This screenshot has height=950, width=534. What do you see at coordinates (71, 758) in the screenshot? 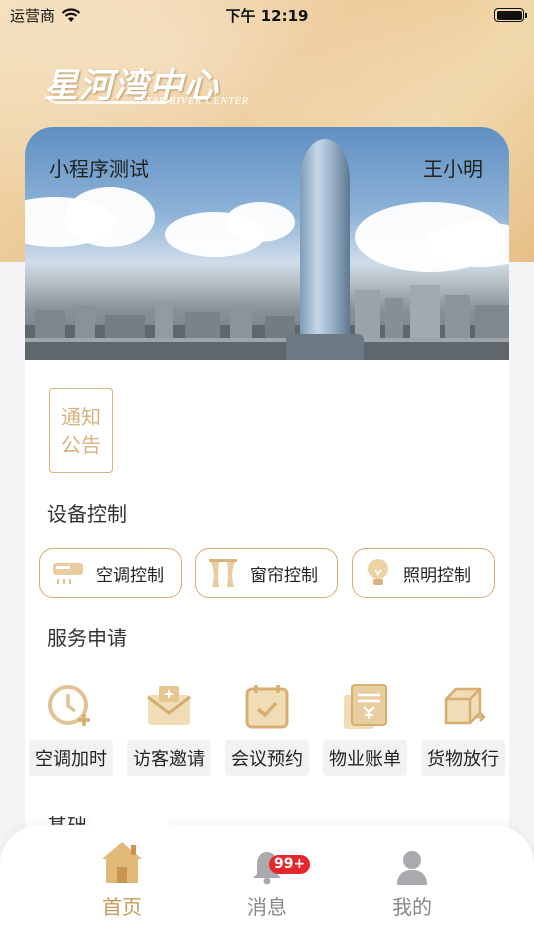
I see `service-ac-overtime-label: 空调加时` at bounding box center [71, 758].